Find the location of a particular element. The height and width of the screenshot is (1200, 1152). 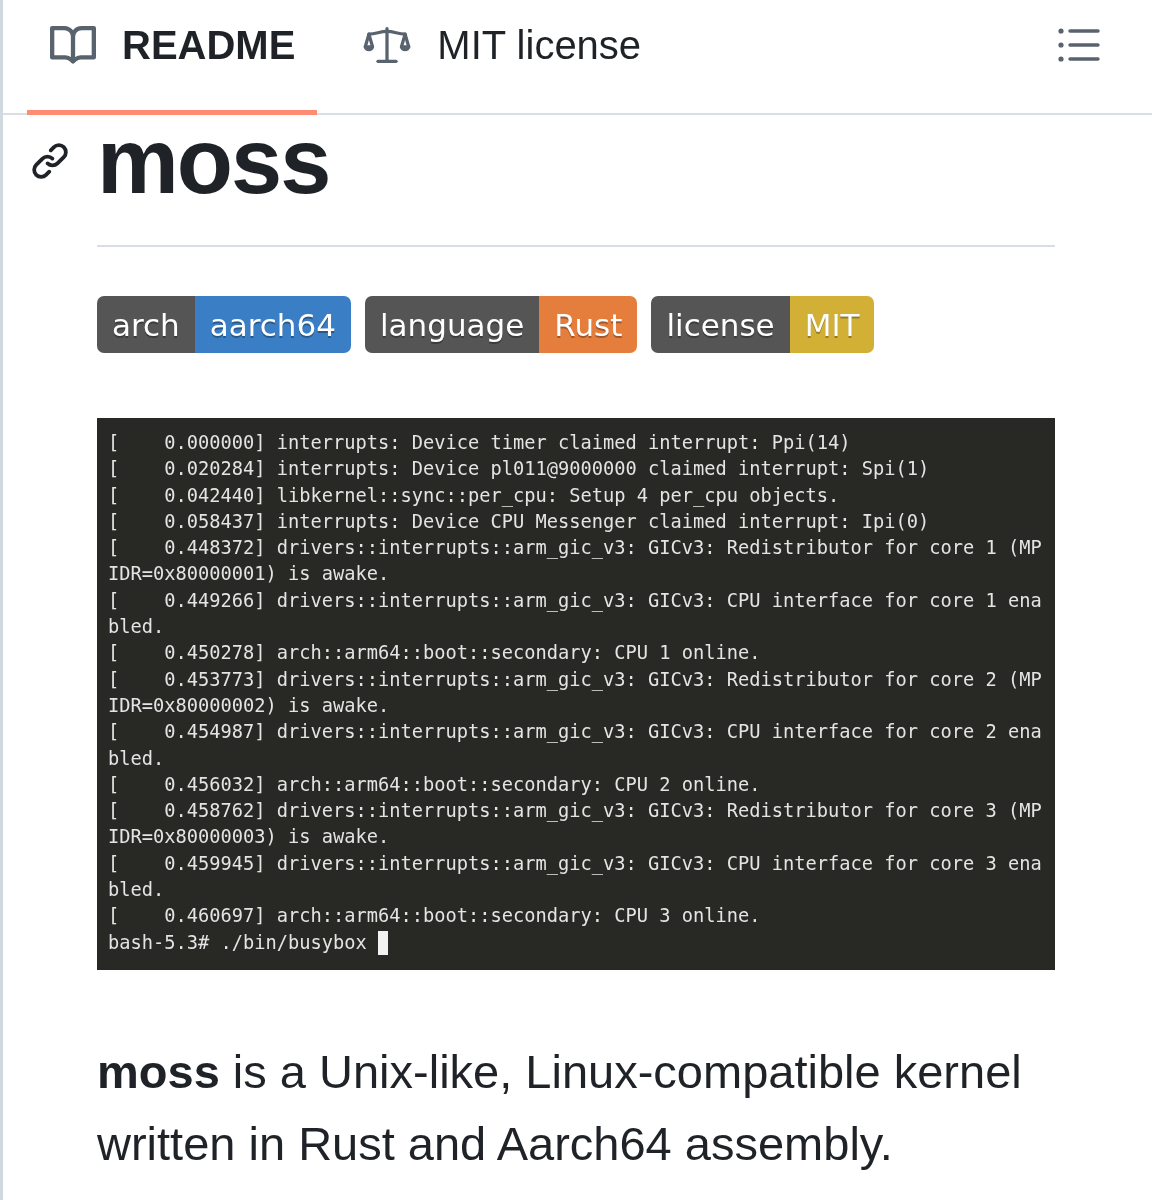

page-heading: moss is located at coordinates (213, 161).